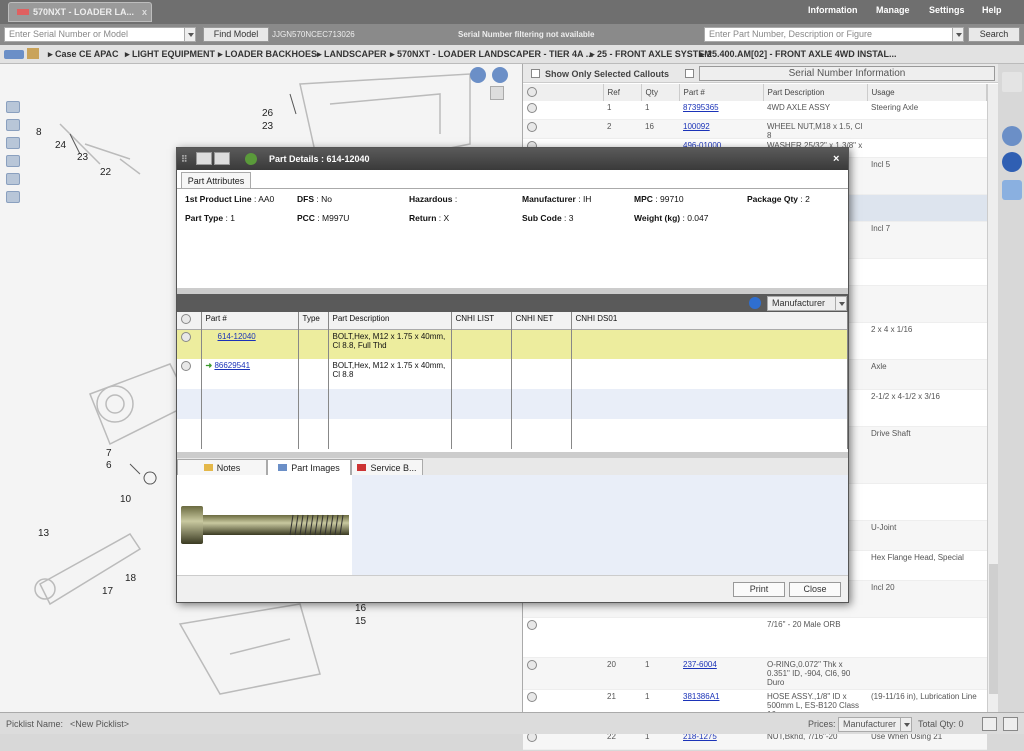 The height and width of the screenshot is (751, 1024). Describe the element at coordinates (721, 129) in the screenshot. I see `row-part-number: 100092` at that location.